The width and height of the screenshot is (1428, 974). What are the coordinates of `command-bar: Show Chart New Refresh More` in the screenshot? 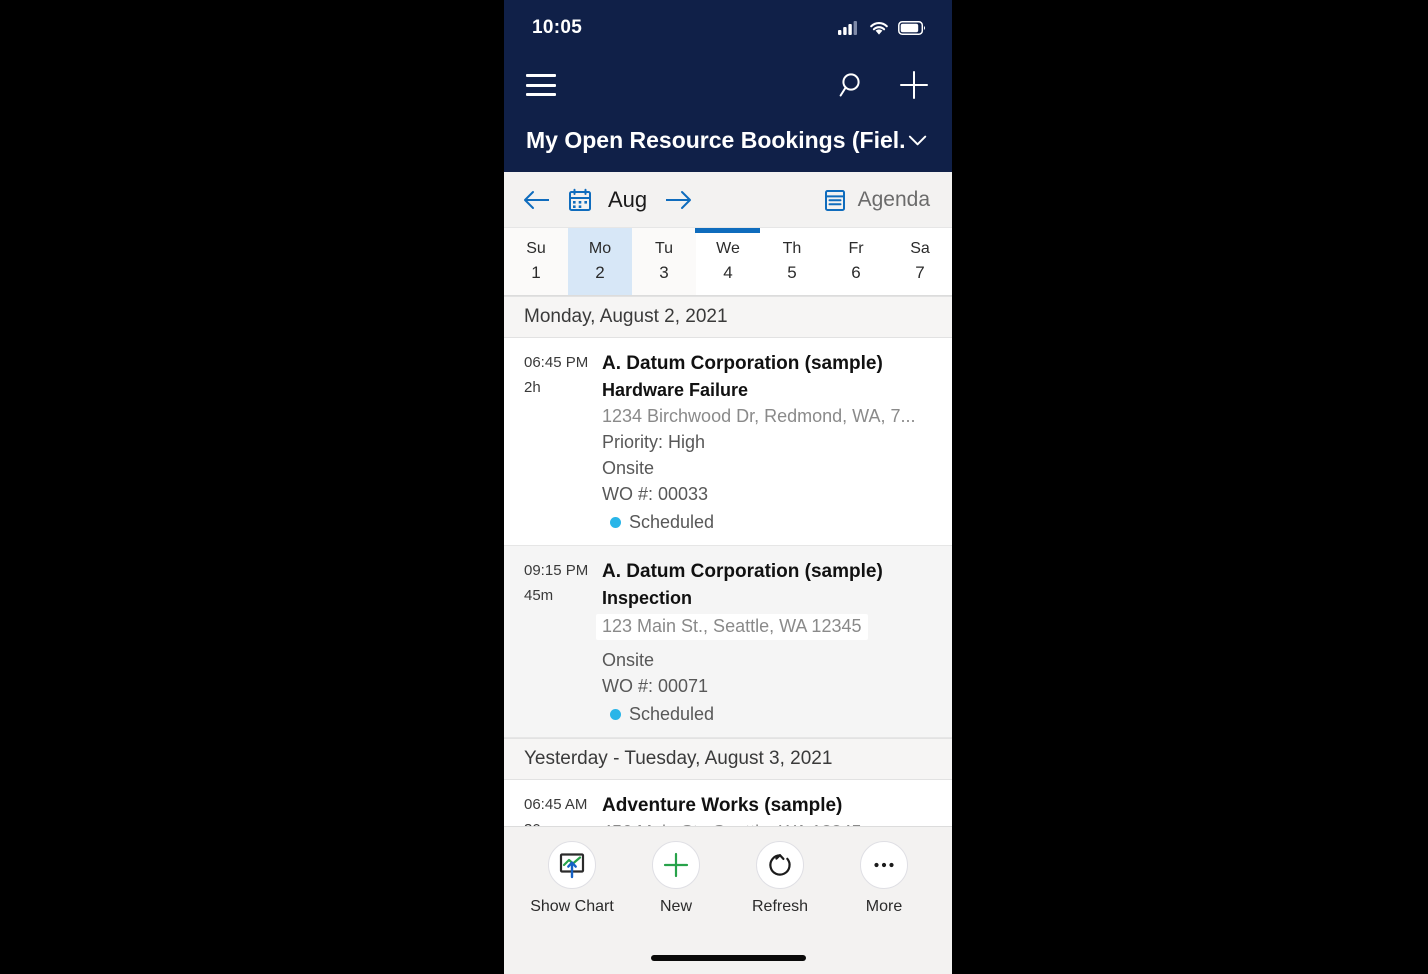 It's located at (728, 900).